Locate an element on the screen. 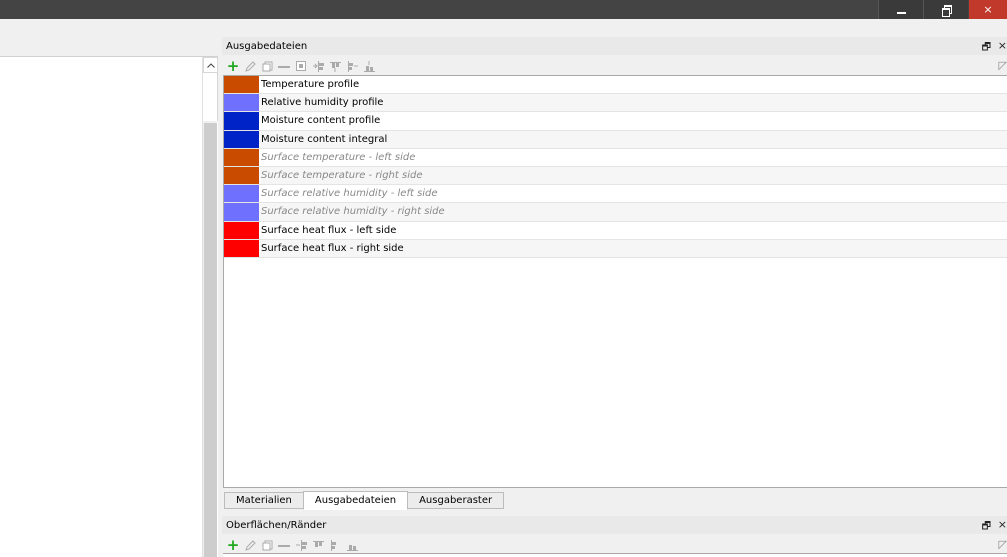 This screenshot has width=1007, height=557. dock-tabs: Materialien Ausgabedateien Ausgaberaster is located at coordinates (364, 500).